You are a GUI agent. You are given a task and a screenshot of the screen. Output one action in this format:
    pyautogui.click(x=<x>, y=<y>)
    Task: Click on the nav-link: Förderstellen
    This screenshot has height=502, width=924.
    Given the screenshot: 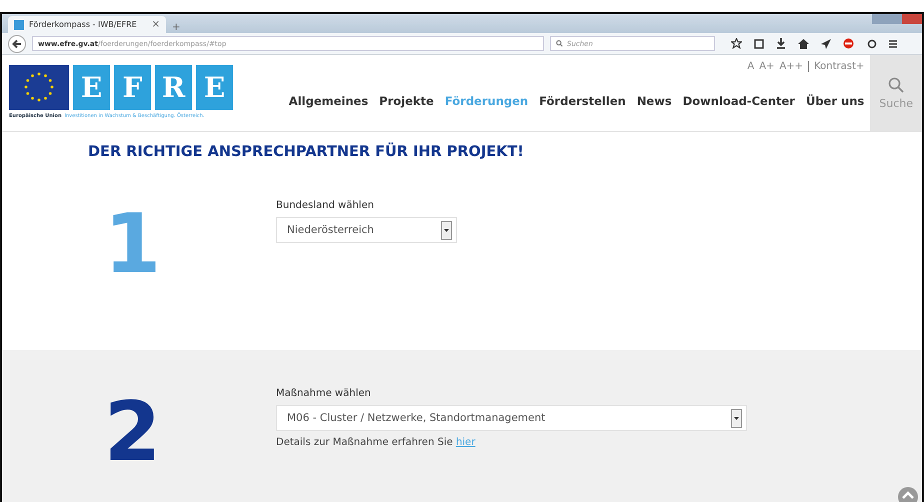 What is the action you would take?
    pyautogui.click(x=582, y=101)
    